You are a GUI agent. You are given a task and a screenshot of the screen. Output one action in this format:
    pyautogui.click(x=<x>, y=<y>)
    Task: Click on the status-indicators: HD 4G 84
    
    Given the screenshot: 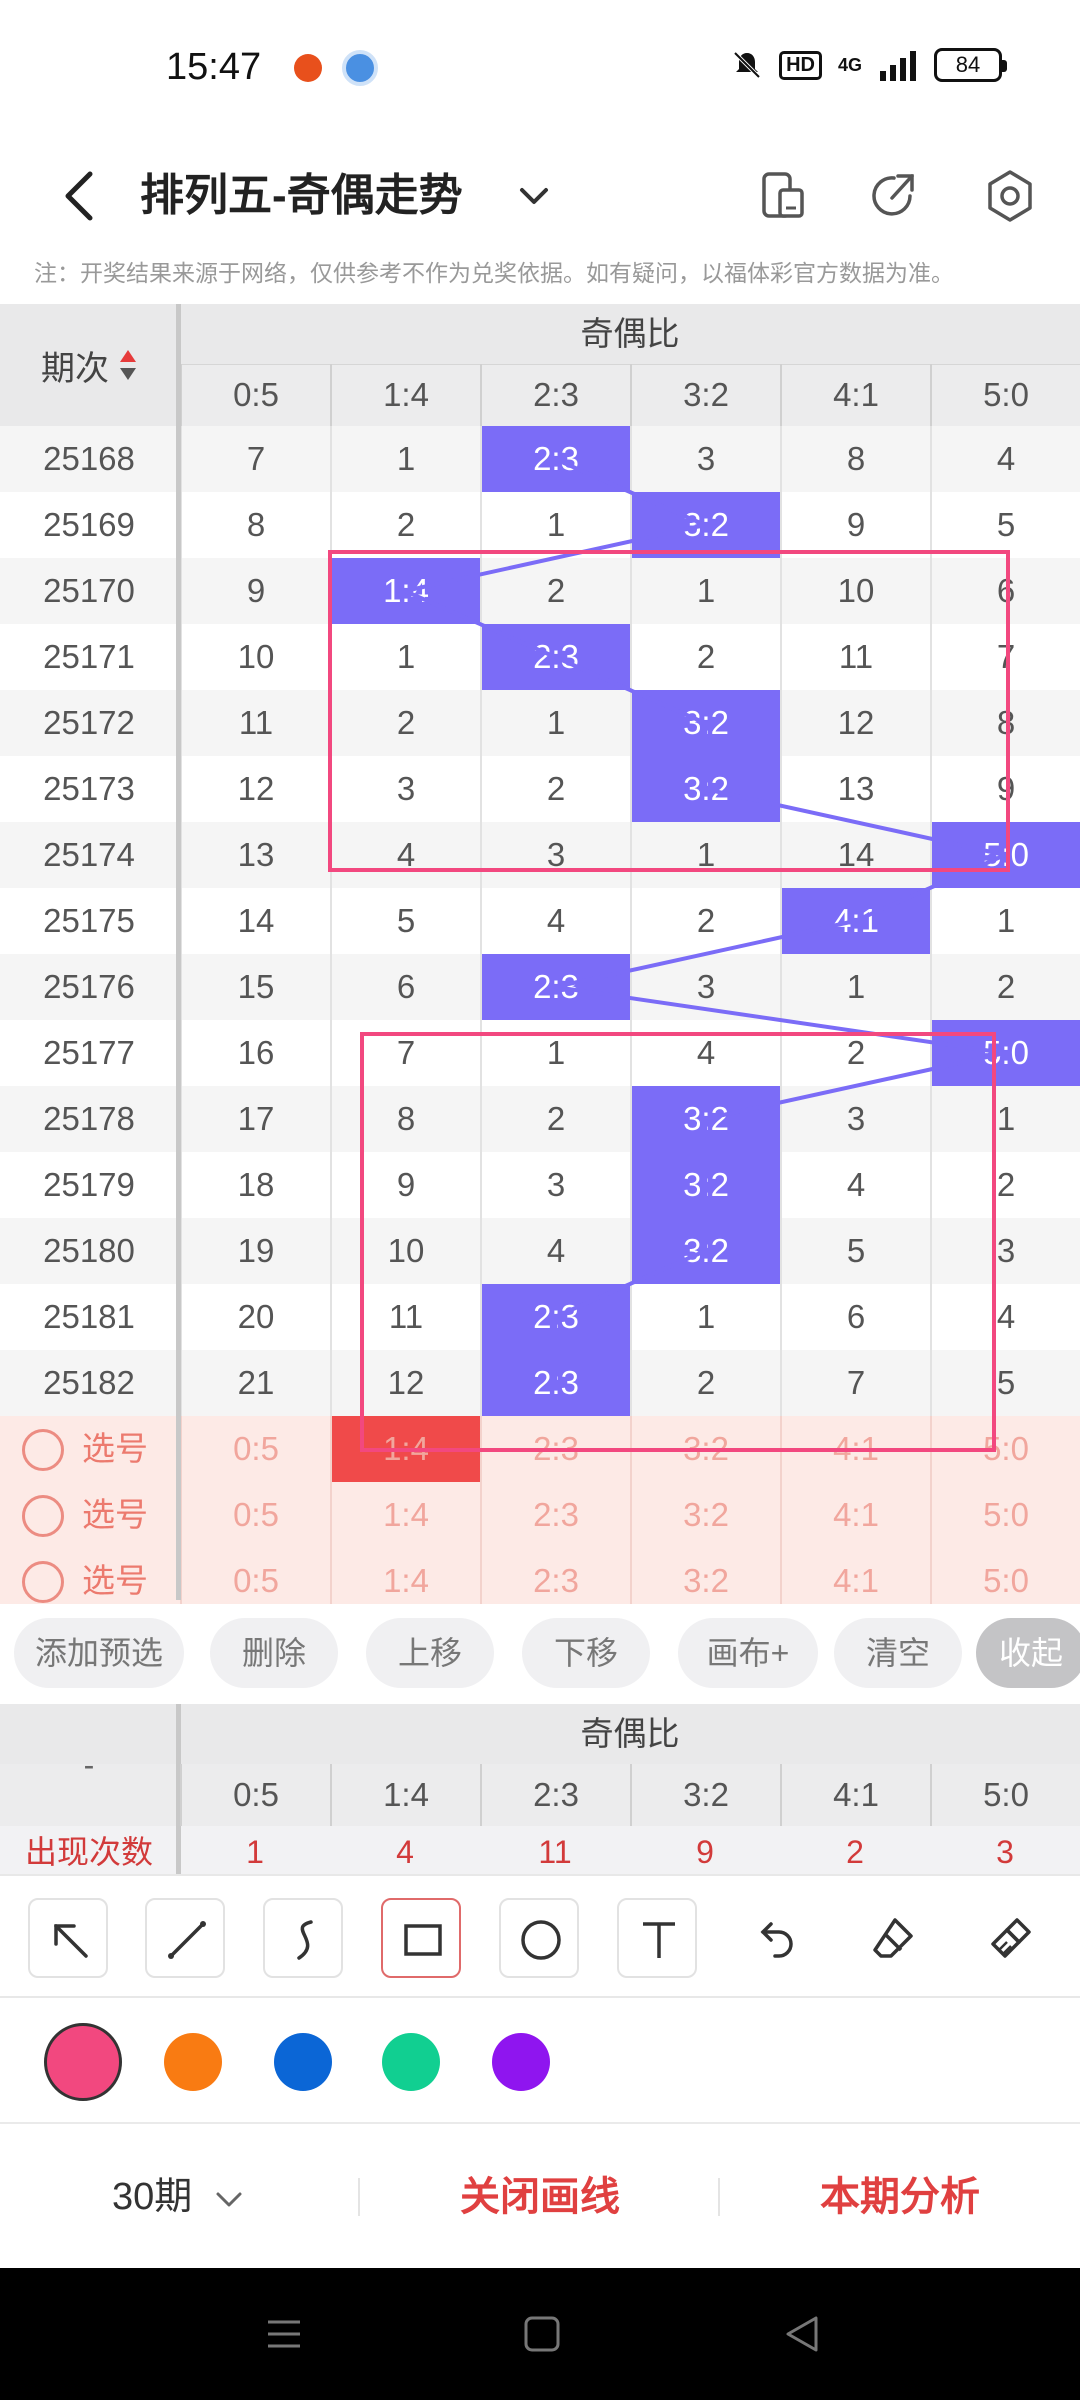 What is the action you would take?
    pyautogui.click(x=869, y=65)
    